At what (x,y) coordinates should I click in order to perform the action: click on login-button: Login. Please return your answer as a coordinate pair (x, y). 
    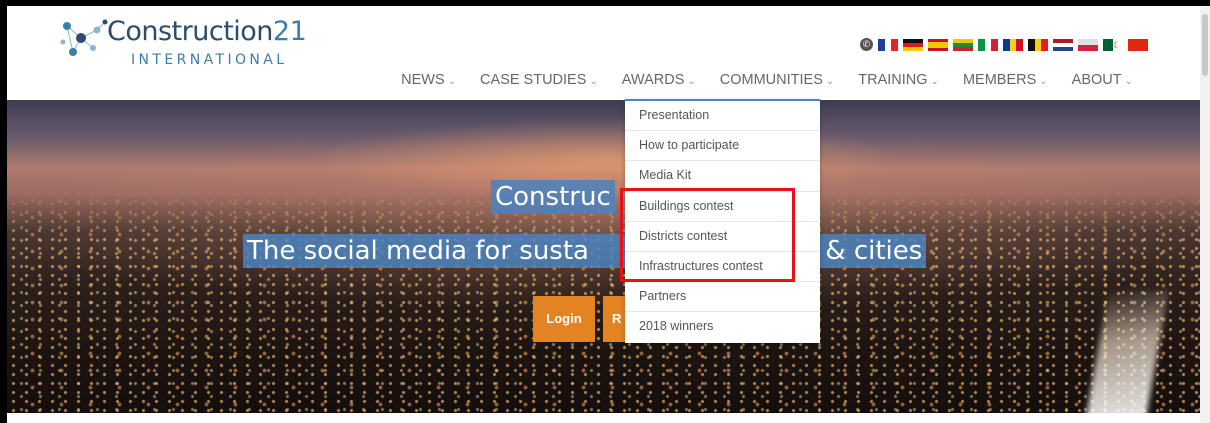
    Looking at the image, I should click on (564, 319).